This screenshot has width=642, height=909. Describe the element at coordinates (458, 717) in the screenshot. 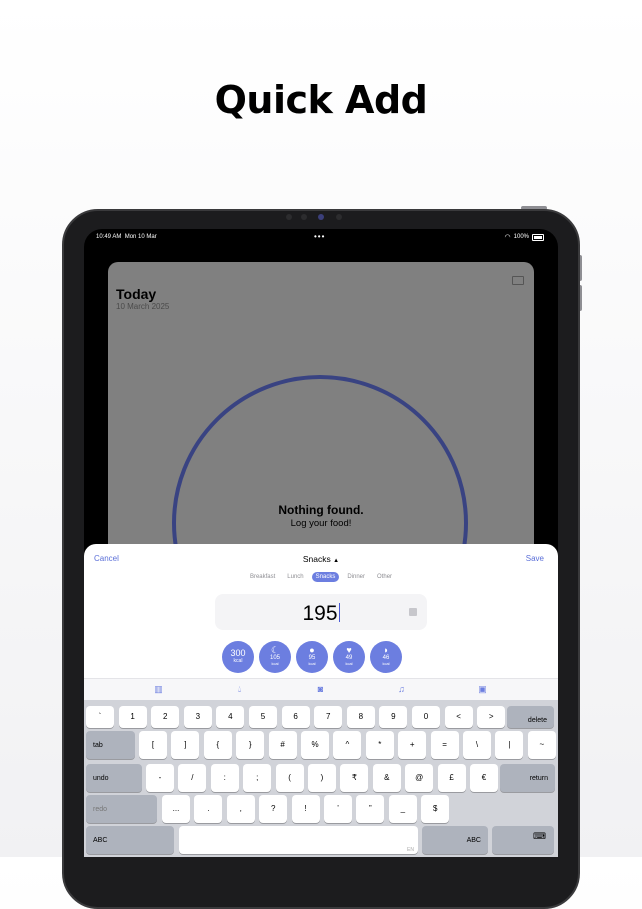

I see `key: <` at that location.